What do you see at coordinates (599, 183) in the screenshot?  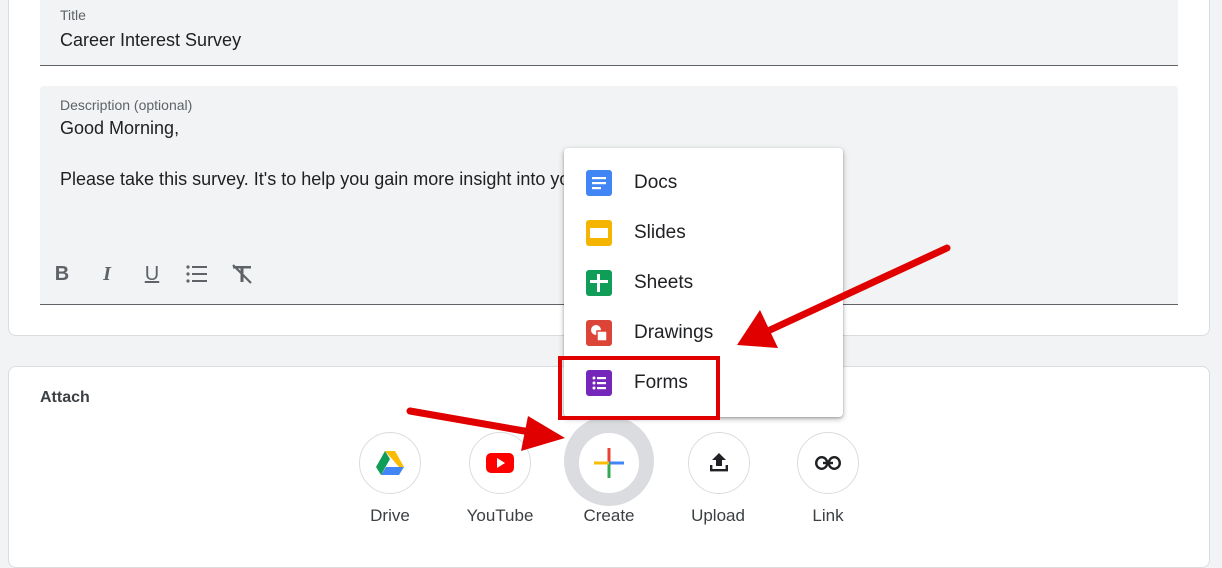 I see `docs-icon` at bounding box center [599, 183].